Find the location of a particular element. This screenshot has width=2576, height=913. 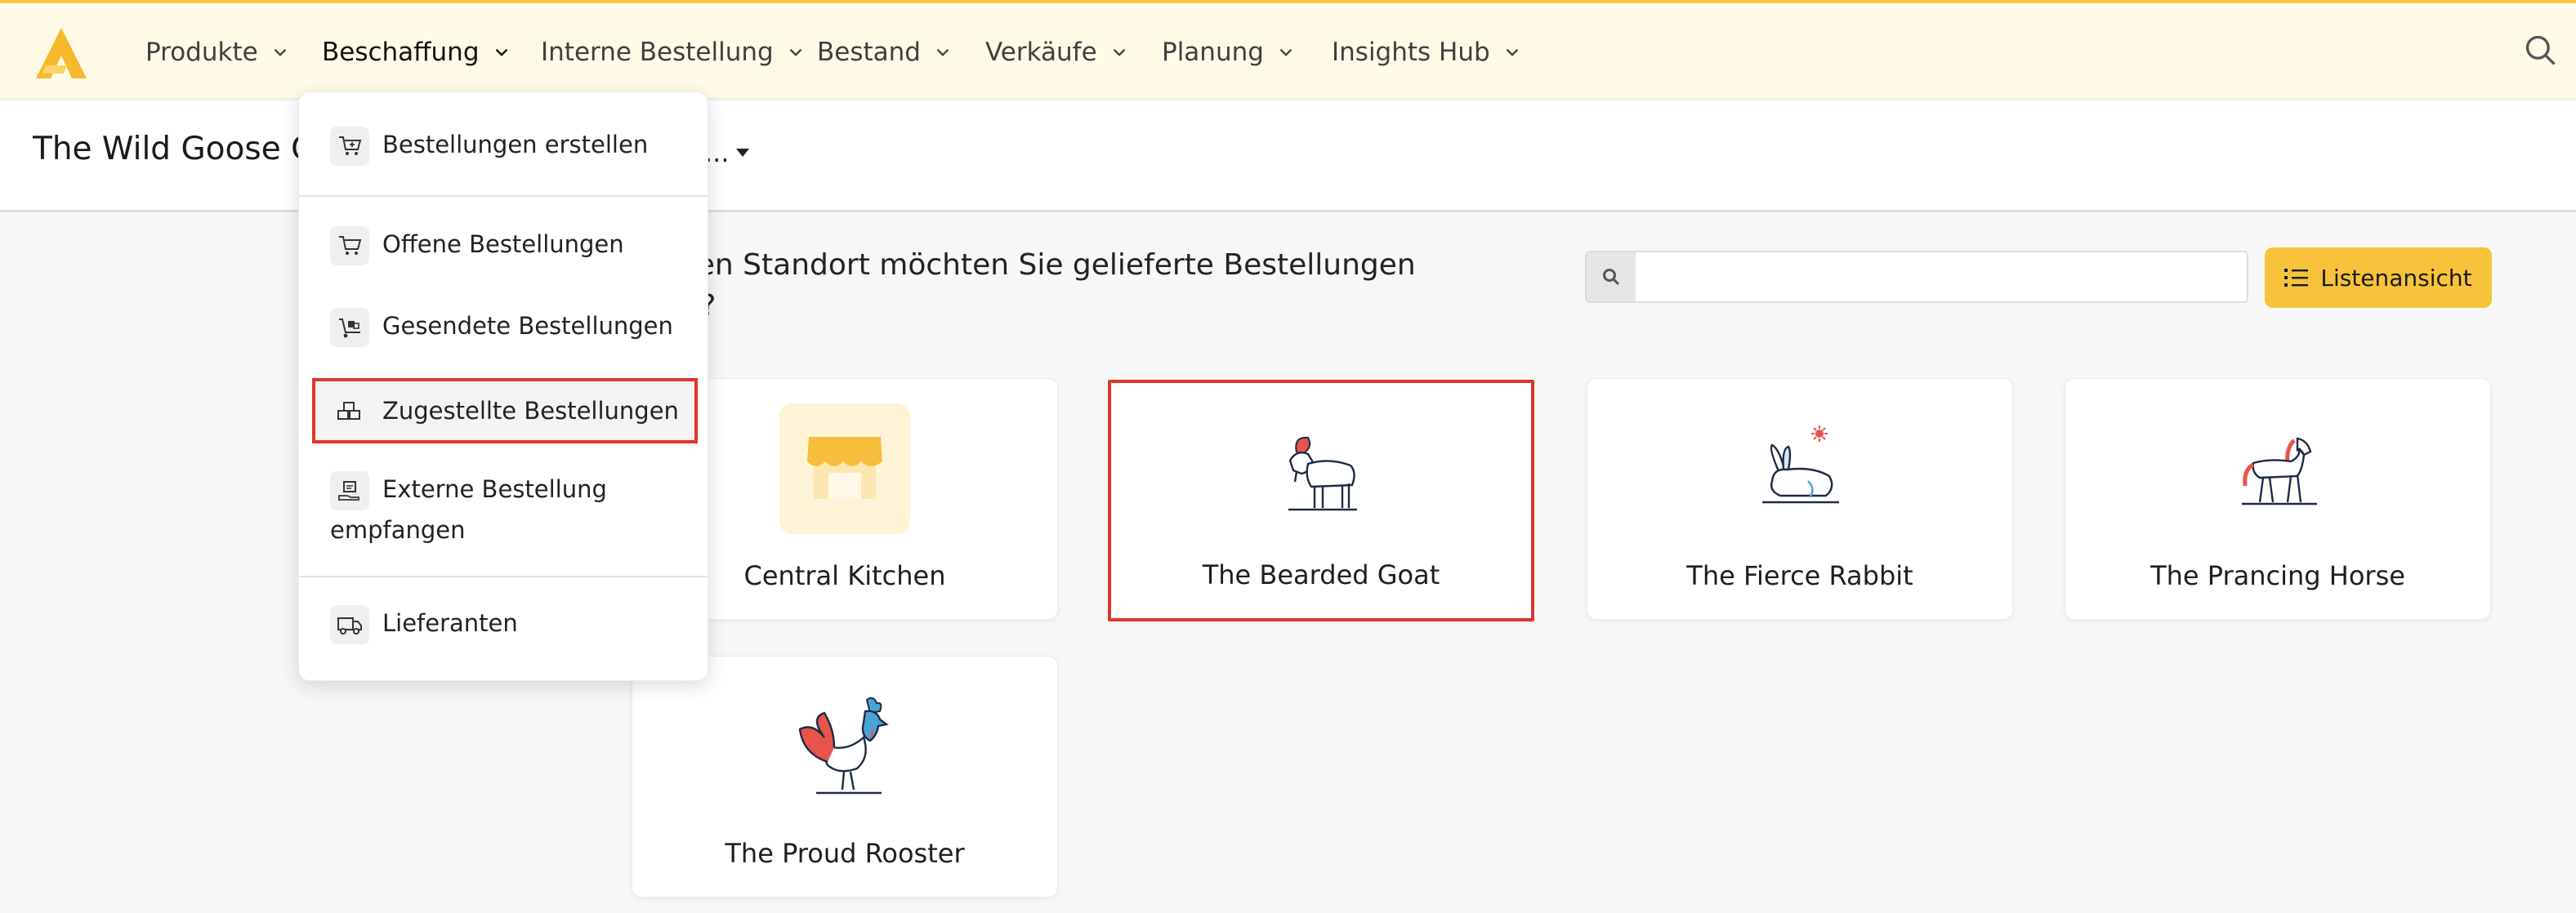

nav-label: Planung is located at coordinates (1213, 53).